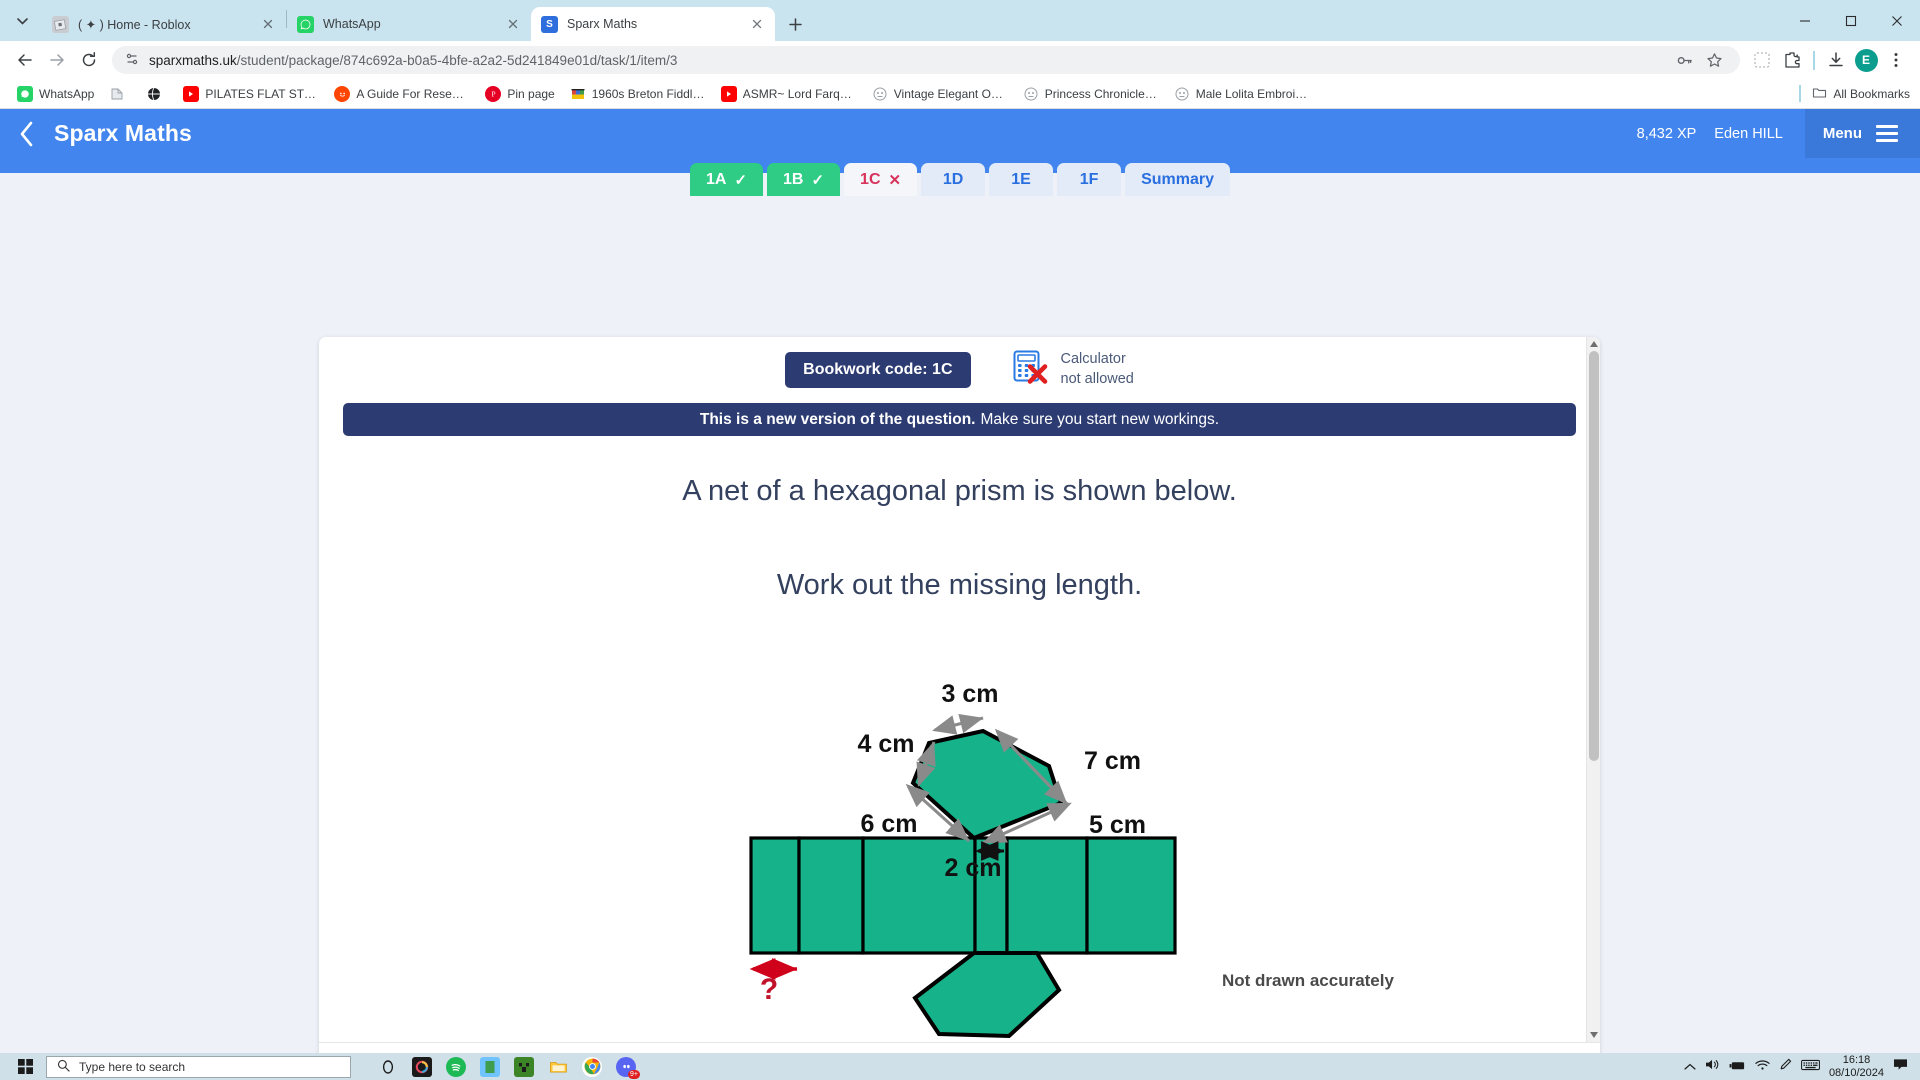 The image size is (1920, 1080). What do you see at coordinates (602, 24) in the screenshot?
I see `browser-tab-title: Sparx Maths` at bounding box center [602, 24].